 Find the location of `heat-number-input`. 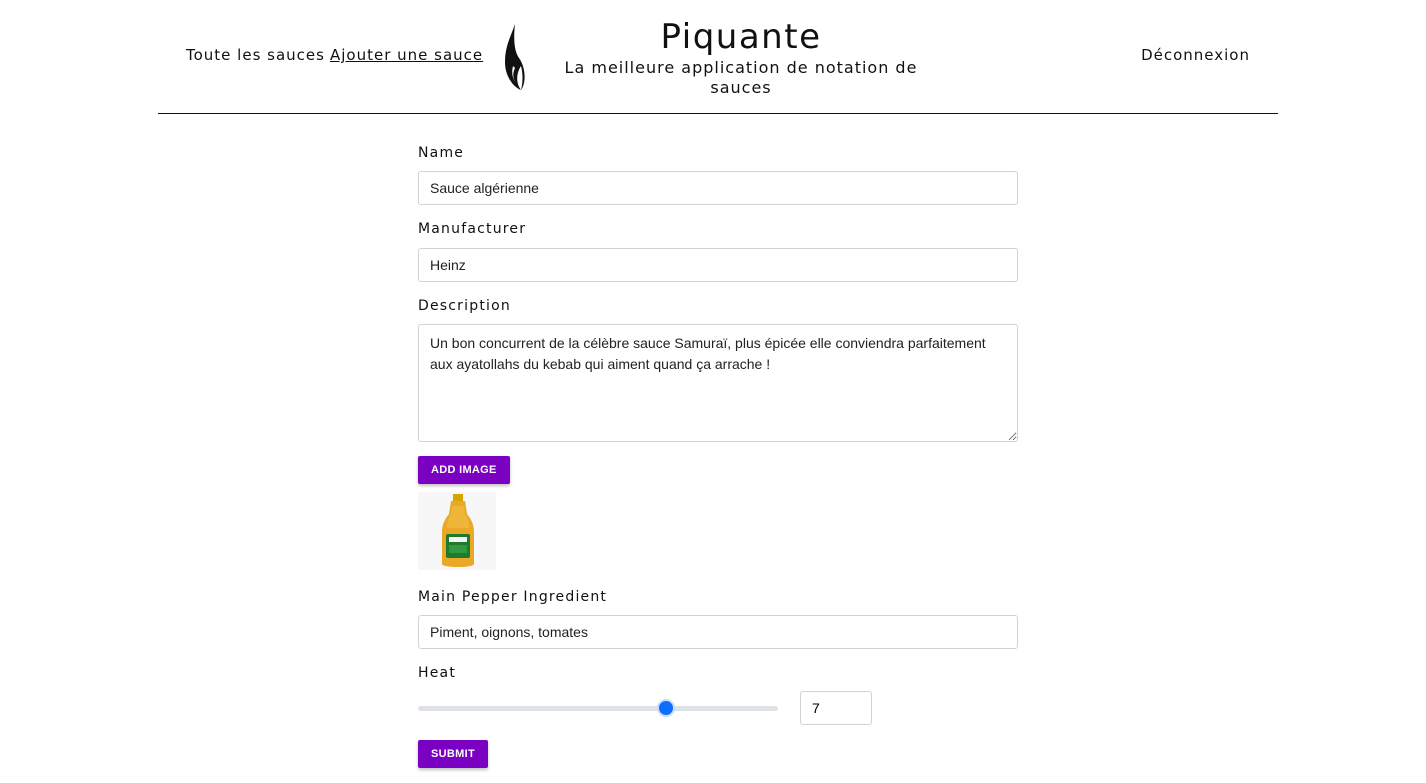

heat-number-input is located at coordinates (836, 708).